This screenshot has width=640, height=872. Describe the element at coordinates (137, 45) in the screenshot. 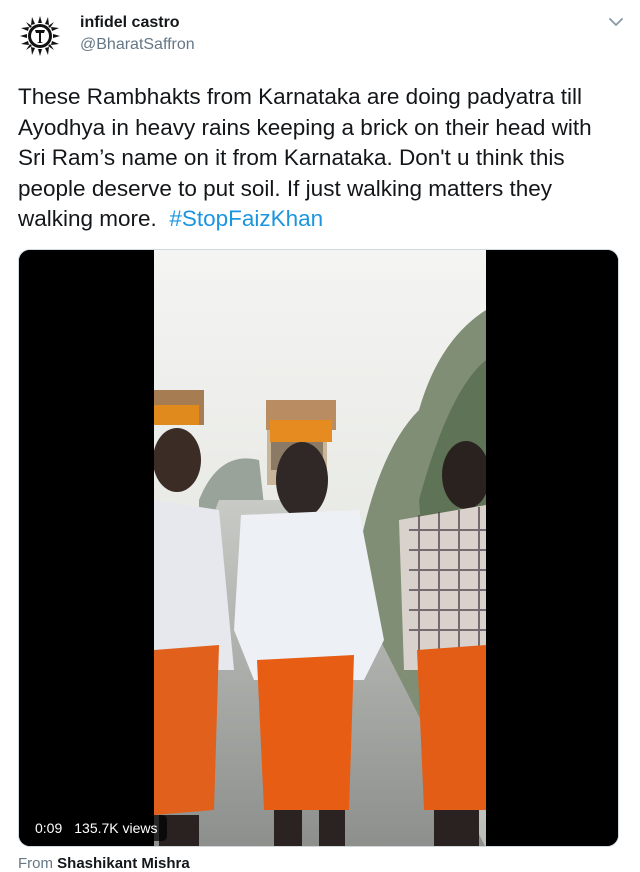

I see `user-handle: @BharatSaffron` at that location.